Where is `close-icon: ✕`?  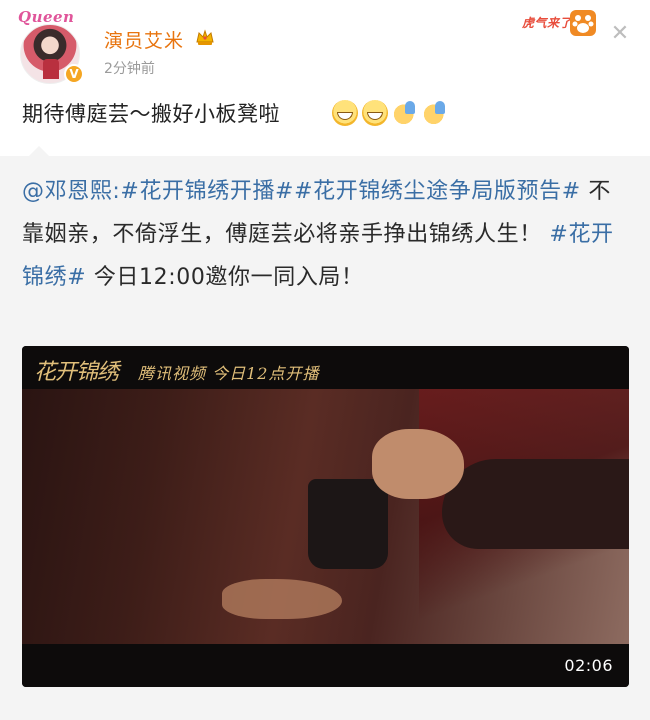
close-icon: ✕ is located at coordinates (620, 34).